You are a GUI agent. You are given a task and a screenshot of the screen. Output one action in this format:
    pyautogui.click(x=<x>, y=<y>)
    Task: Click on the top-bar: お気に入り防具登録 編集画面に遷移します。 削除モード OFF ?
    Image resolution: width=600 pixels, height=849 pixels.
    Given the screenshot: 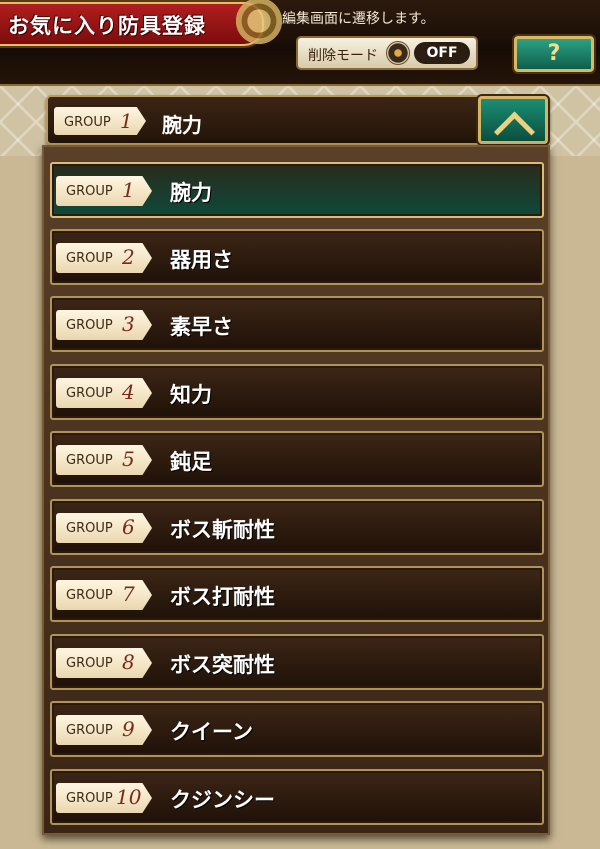 What is the action you would take?
    pyautogui.click(x=300, y=43)
    